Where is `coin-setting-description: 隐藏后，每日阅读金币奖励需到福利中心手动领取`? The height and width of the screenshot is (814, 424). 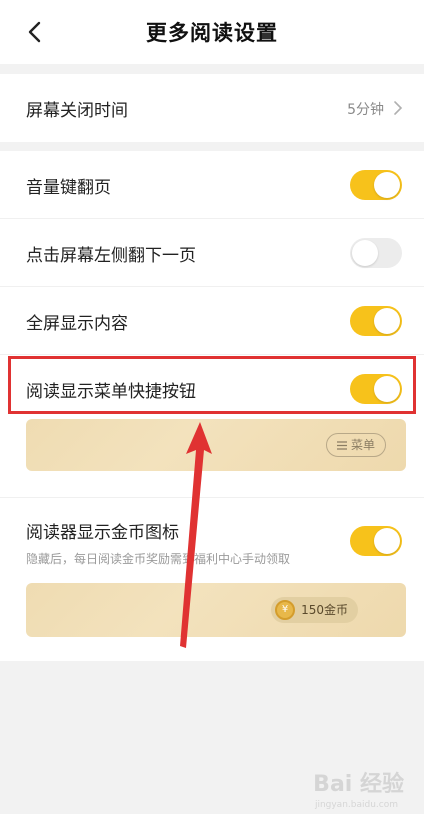 coin-setting-description: 隐藏后，每日阅读金币奖励需到福利中心手动领取 is located at coordinates (158, 559).